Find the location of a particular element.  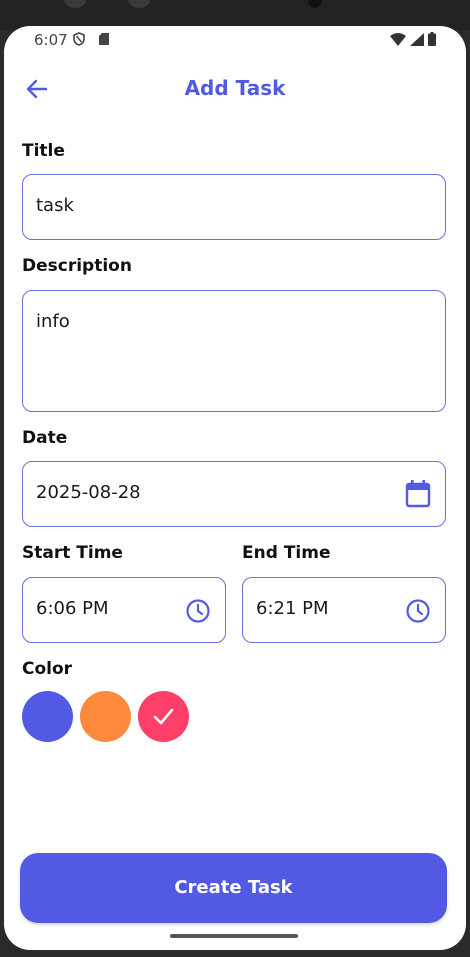

color-swatch-orange is located at coordinates (105, 716).